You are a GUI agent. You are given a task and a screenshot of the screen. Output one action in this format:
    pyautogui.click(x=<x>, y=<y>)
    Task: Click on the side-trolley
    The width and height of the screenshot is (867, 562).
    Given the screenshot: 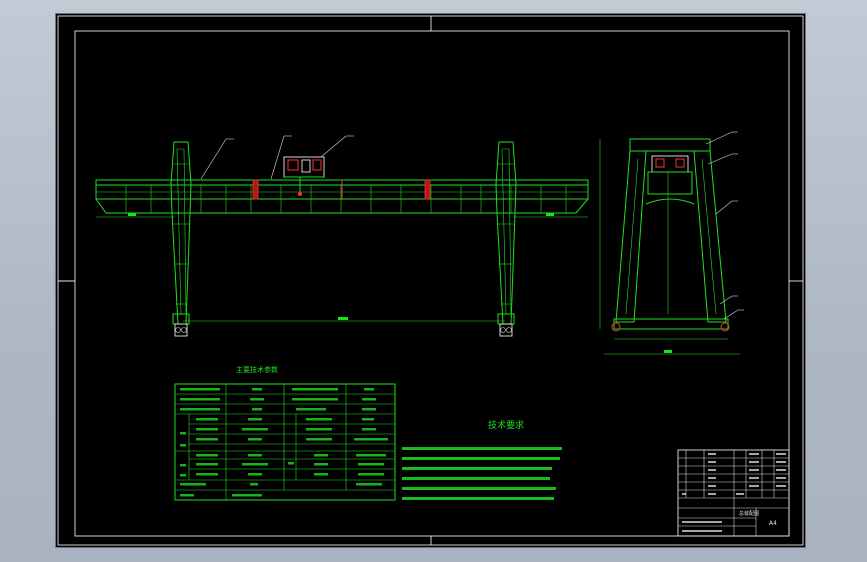 What is the action you would take?
    pyautogui.click(x=670, y=164)
    